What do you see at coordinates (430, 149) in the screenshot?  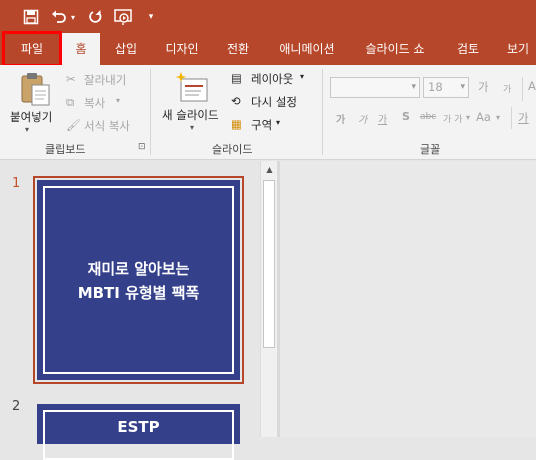 I see `font-group-label: 글꼴` at bounding box center [430, 149].